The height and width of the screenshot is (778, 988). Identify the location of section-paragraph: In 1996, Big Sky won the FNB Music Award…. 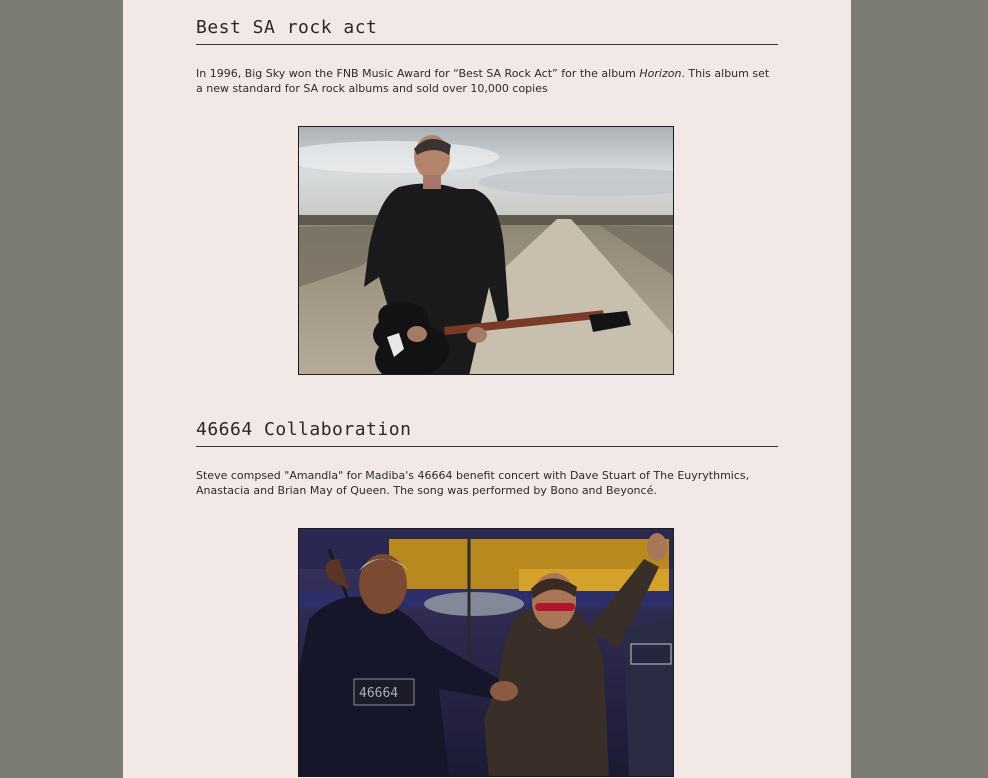
(487, 81).